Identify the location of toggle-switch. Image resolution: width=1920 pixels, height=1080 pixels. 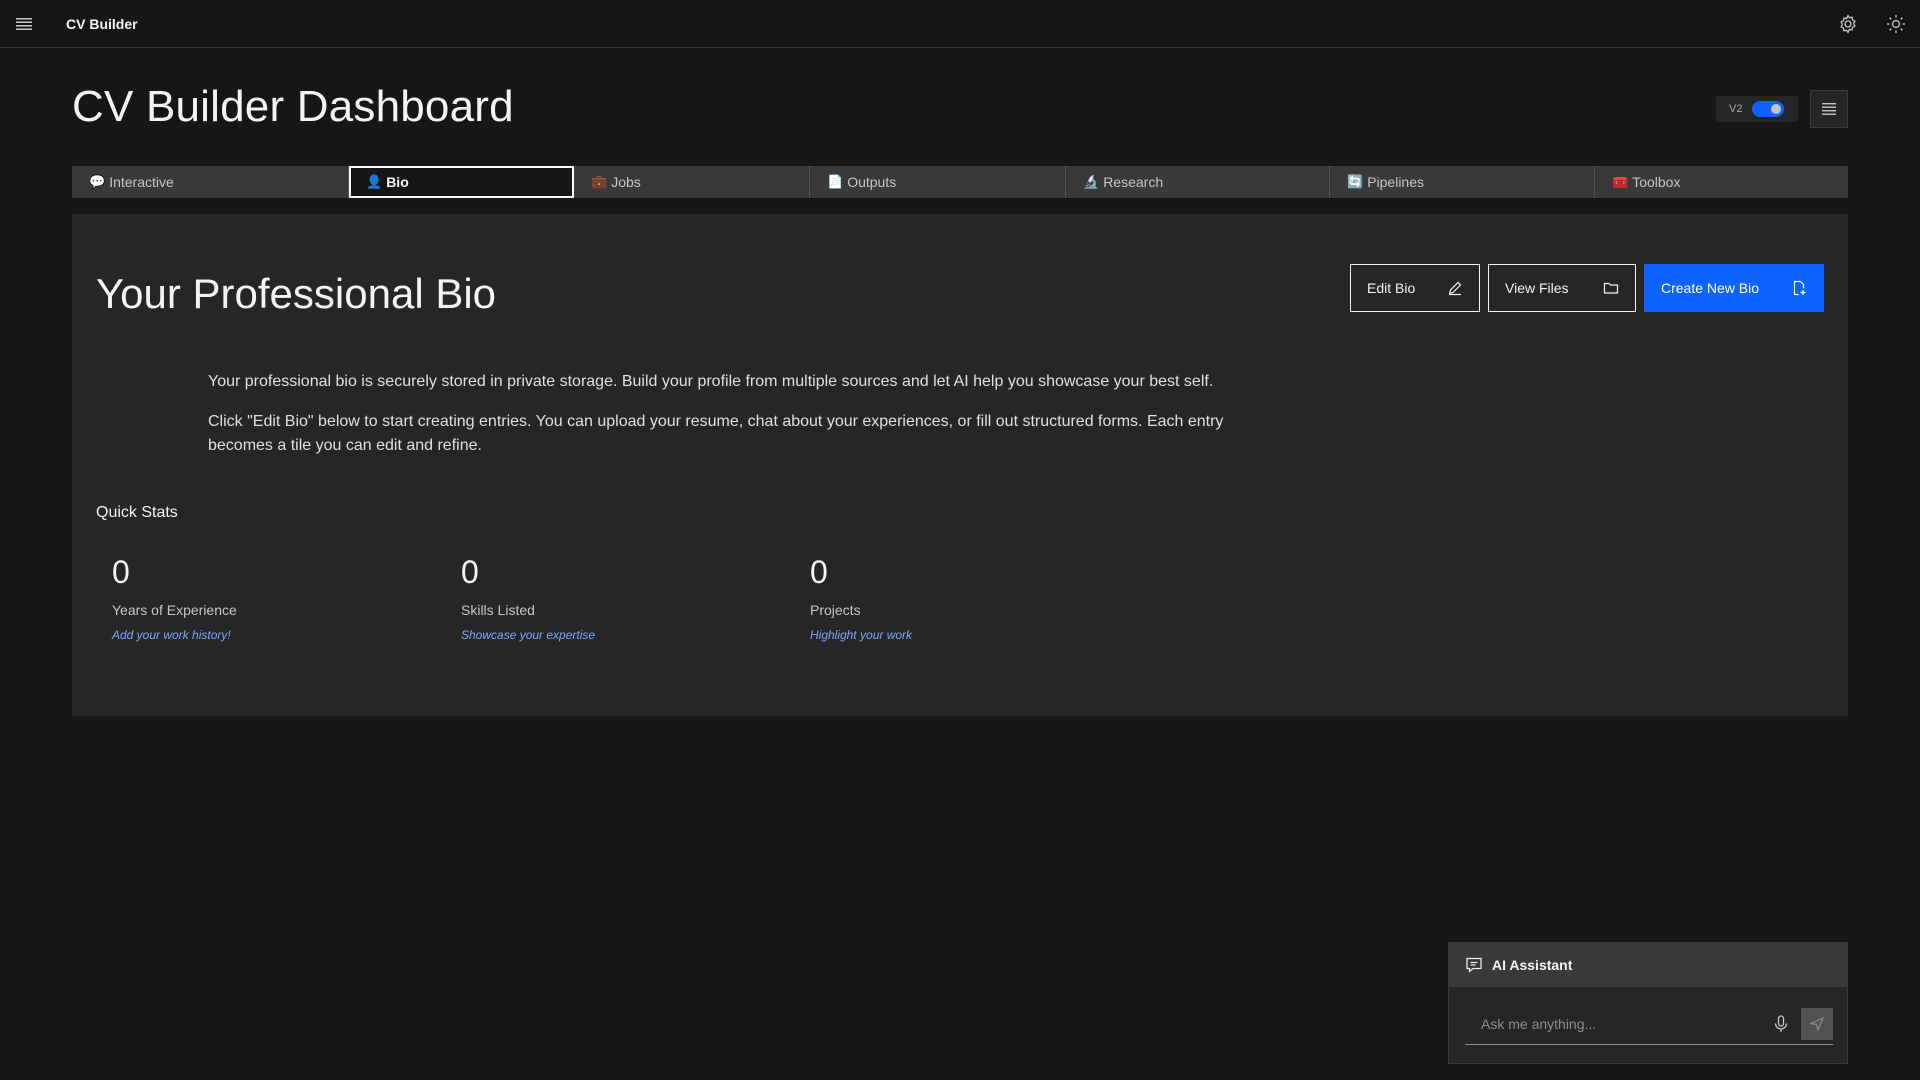
(1768, 109).